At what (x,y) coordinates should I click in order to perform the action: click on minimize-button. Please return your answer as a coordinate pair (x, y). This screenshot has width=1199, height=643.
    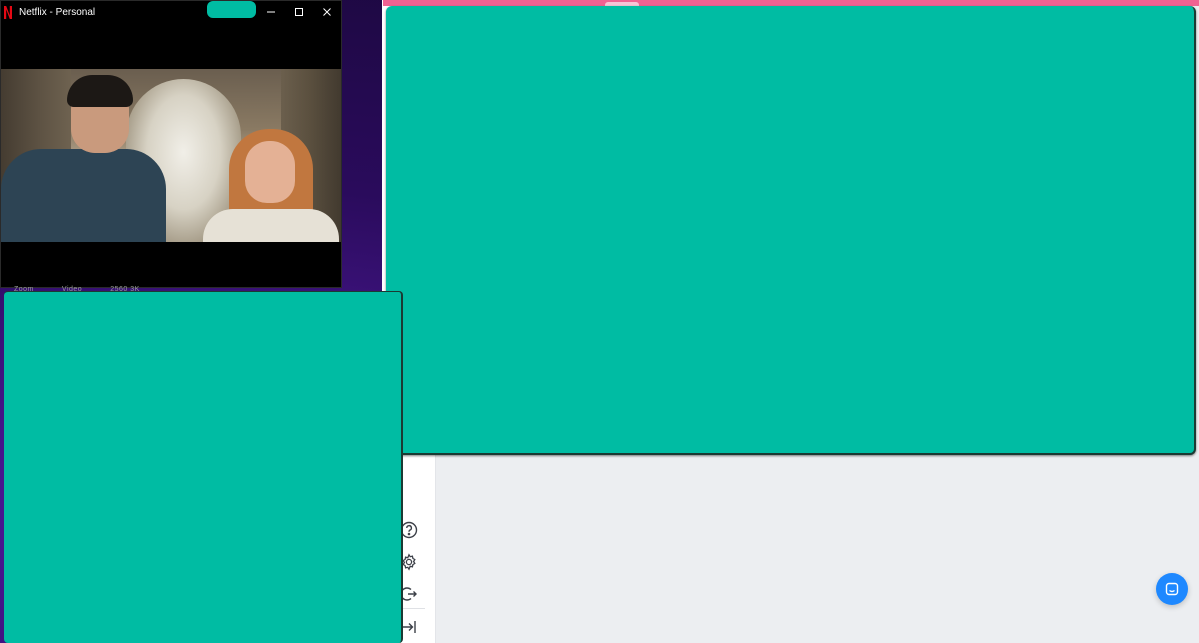
    Looking at the image, I should click on (271, 12).